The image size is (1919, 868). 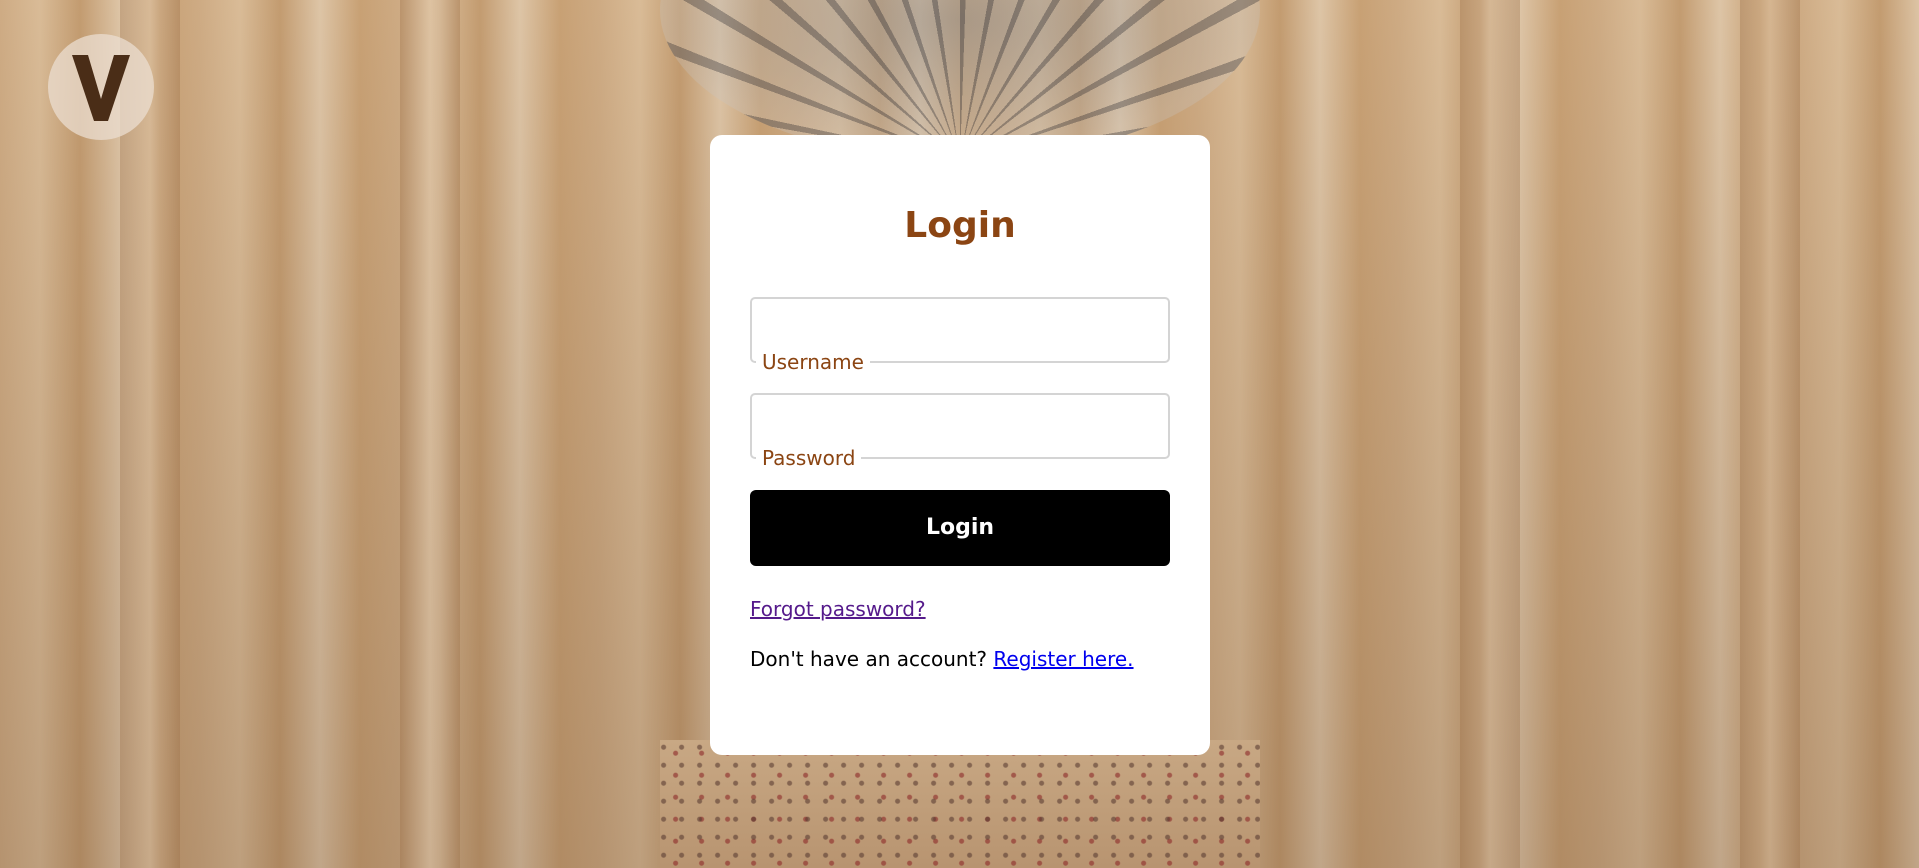 What do you see at coordinates (960, 225) in the screenshot?
I see `login-title: Login` at bounding box center [960, 225].